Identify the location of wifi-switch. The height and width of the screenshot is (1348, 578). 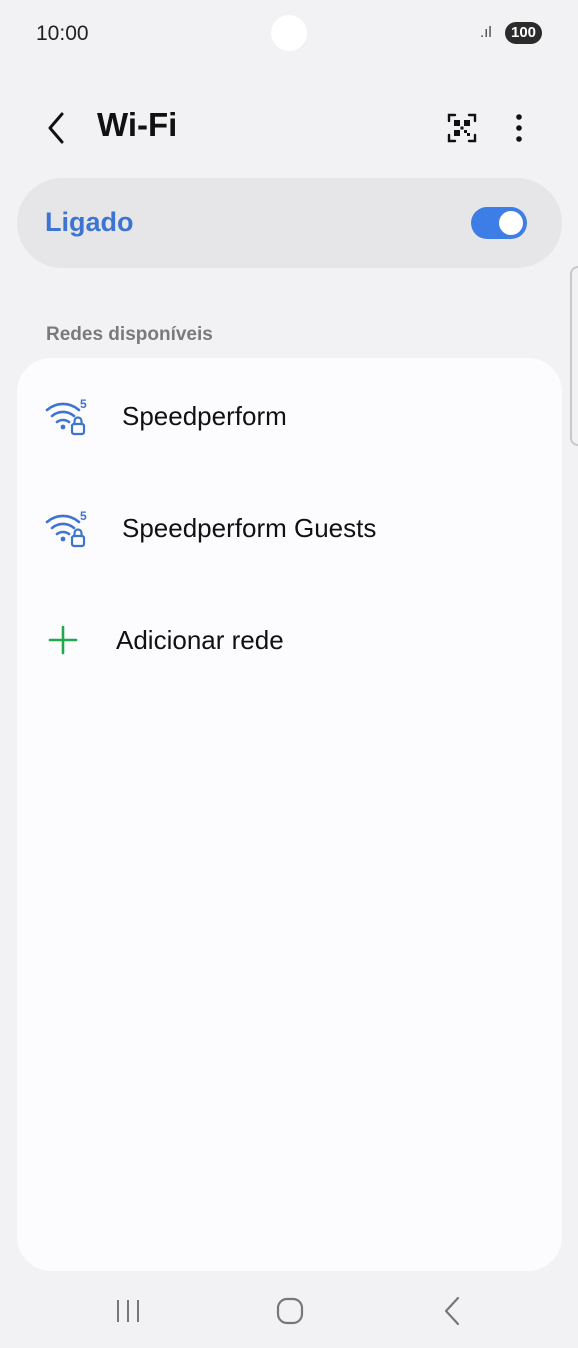
(499, 223).